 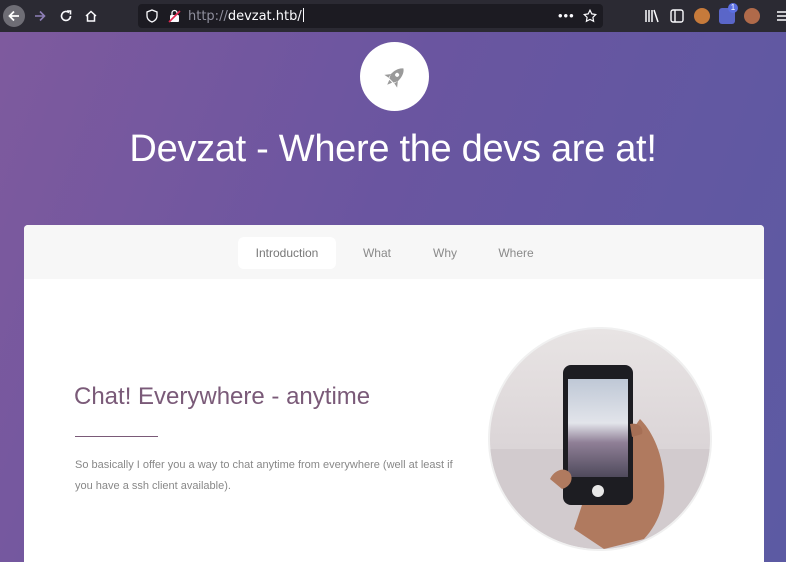 I want to click on reload-button, so click(x=66, y=16).